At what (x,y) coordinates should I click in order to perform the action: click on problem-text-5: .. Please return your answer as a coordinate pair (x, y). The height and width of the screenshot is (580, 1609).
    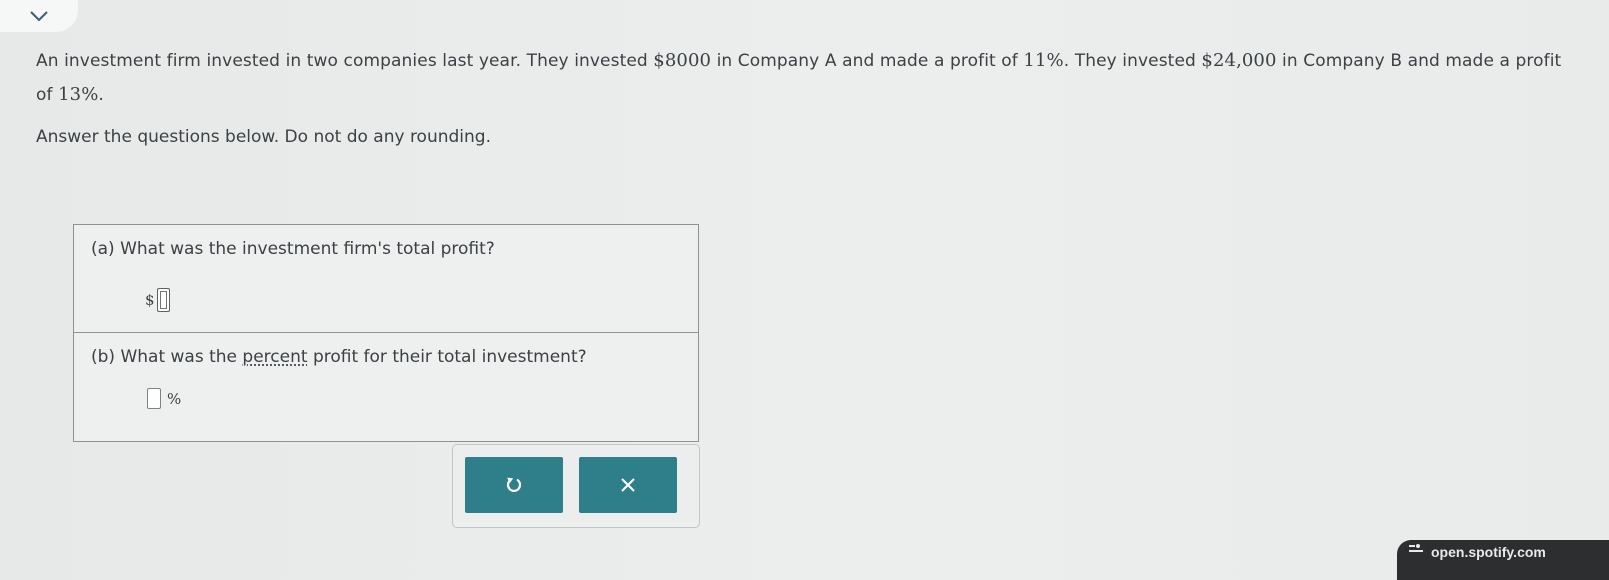
    Looking at the image, I should click on (101, 95).